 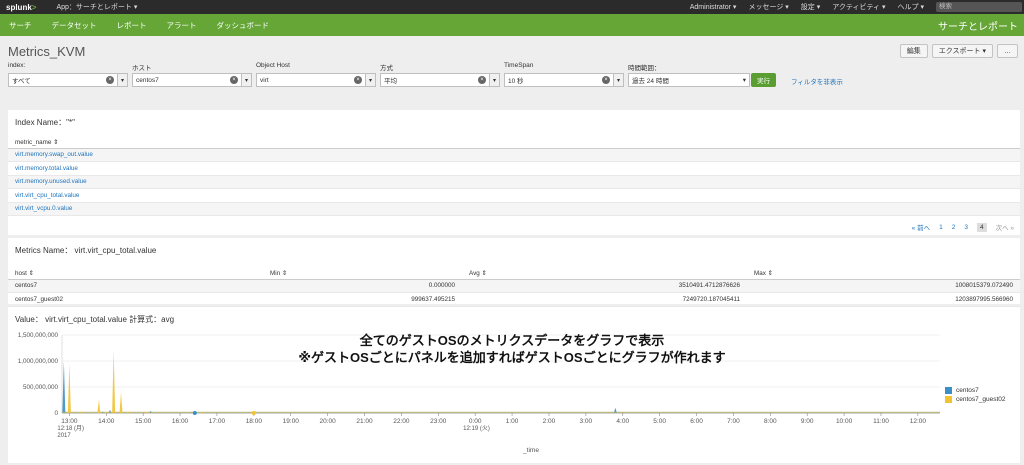 I want to click on x-tick-label: 17:00, so click(x=217, y=421).